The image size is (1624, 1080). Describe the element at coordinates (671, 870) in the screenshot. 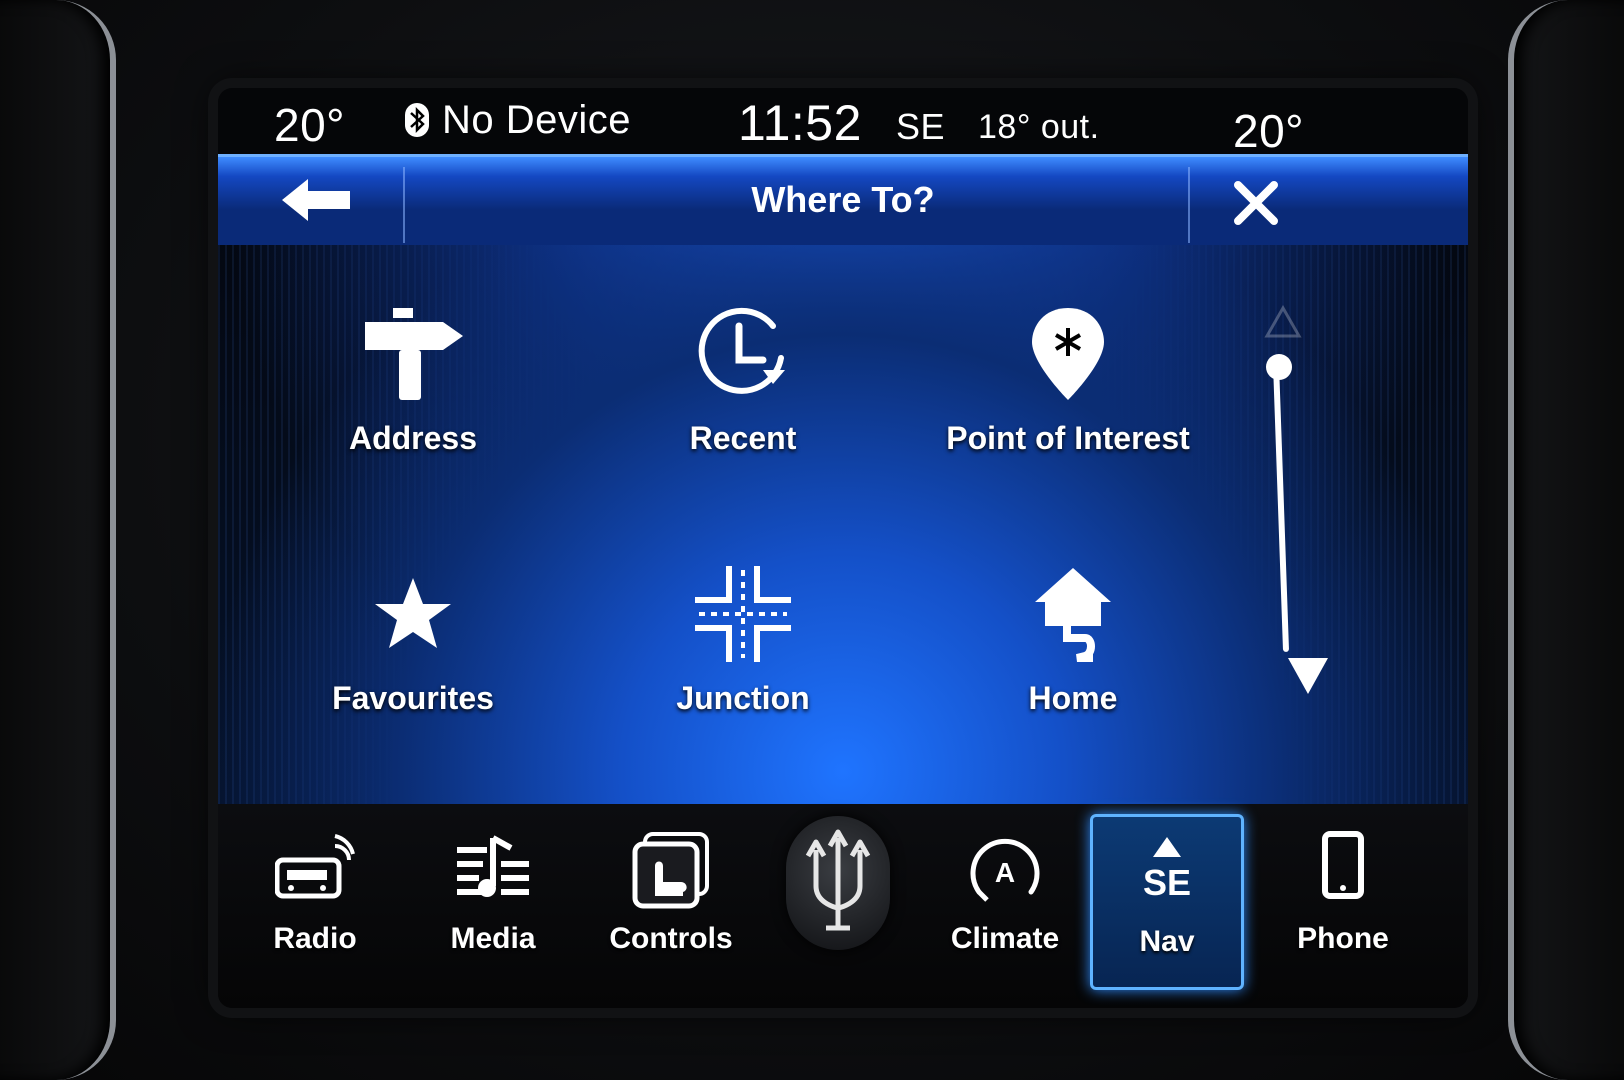

I see `controls-icon` at that location.